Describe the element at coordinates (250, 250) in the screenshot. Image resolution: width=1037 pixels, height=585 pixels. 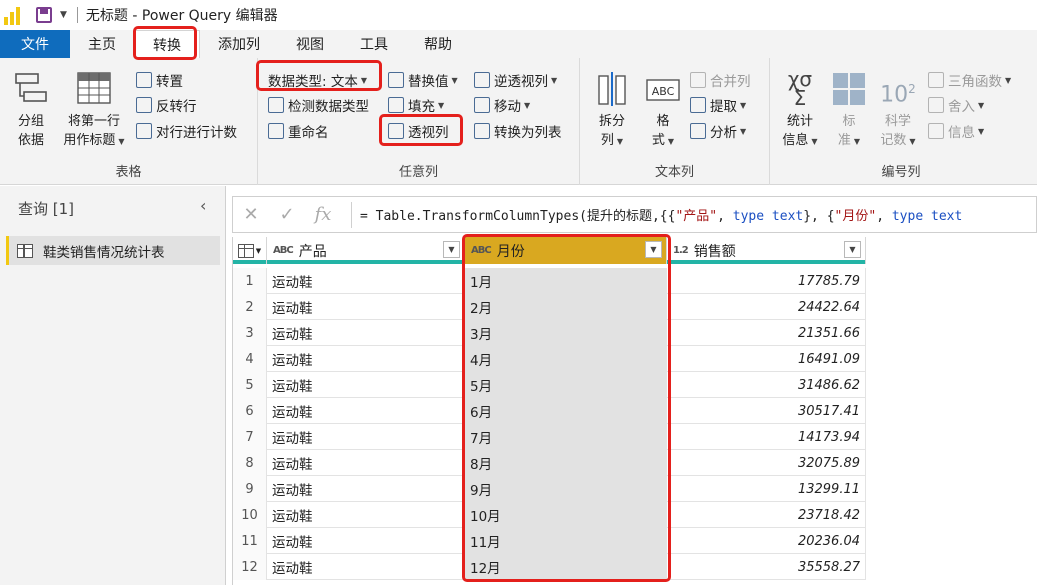
I see `table-menu-button: ▼` at that location.